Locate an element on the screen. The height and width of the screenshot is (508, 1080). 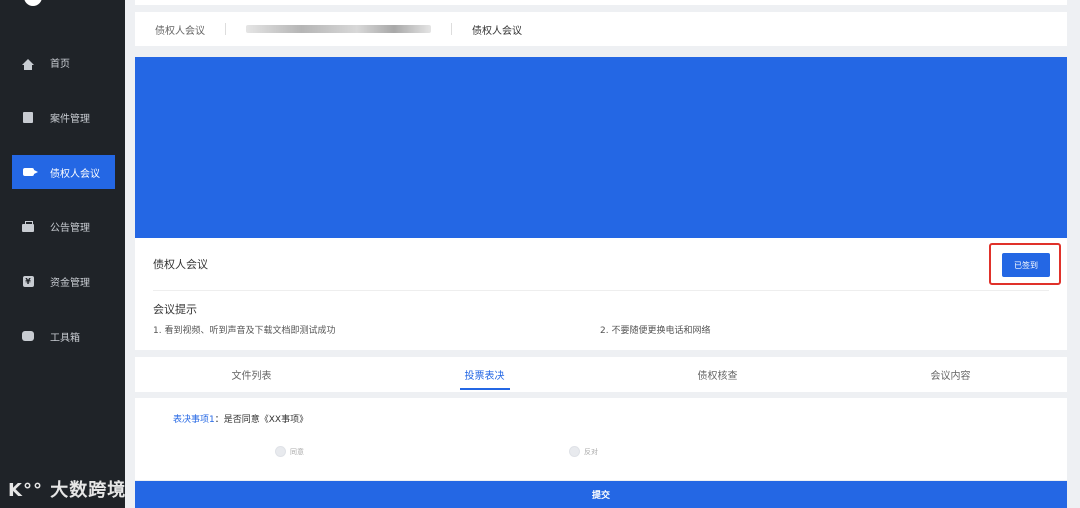
sidebar-item-announcements: 公告管理 is located at coordinates (63, 226).